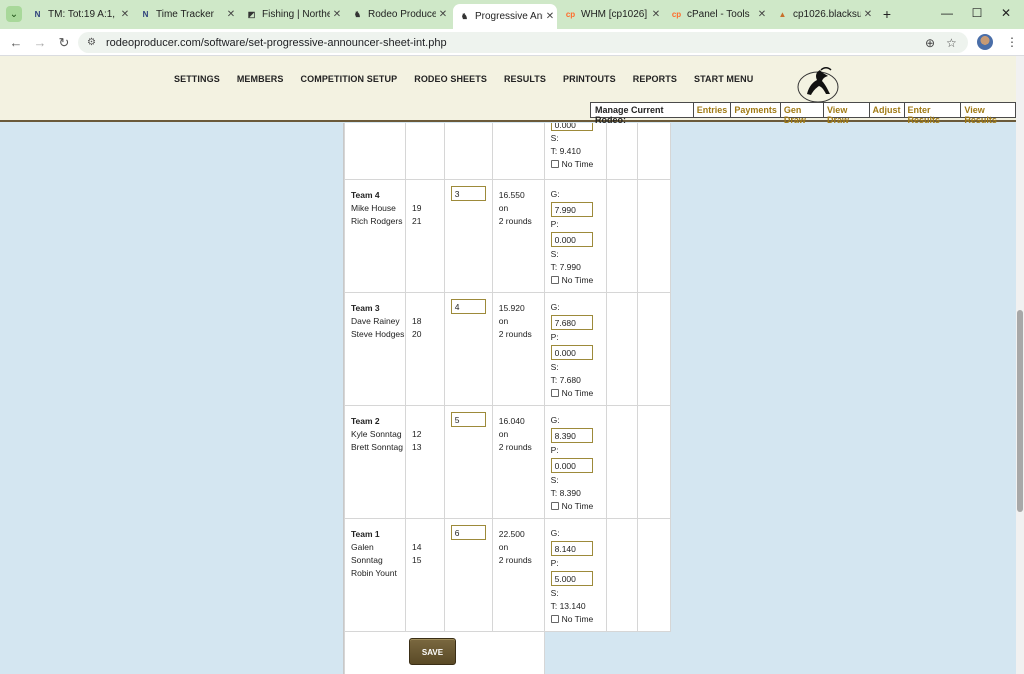  What do you see at coordinates (577, 506) in the screenshot?
I see `no-time-label: No Time` at bounding box center [577, 506].